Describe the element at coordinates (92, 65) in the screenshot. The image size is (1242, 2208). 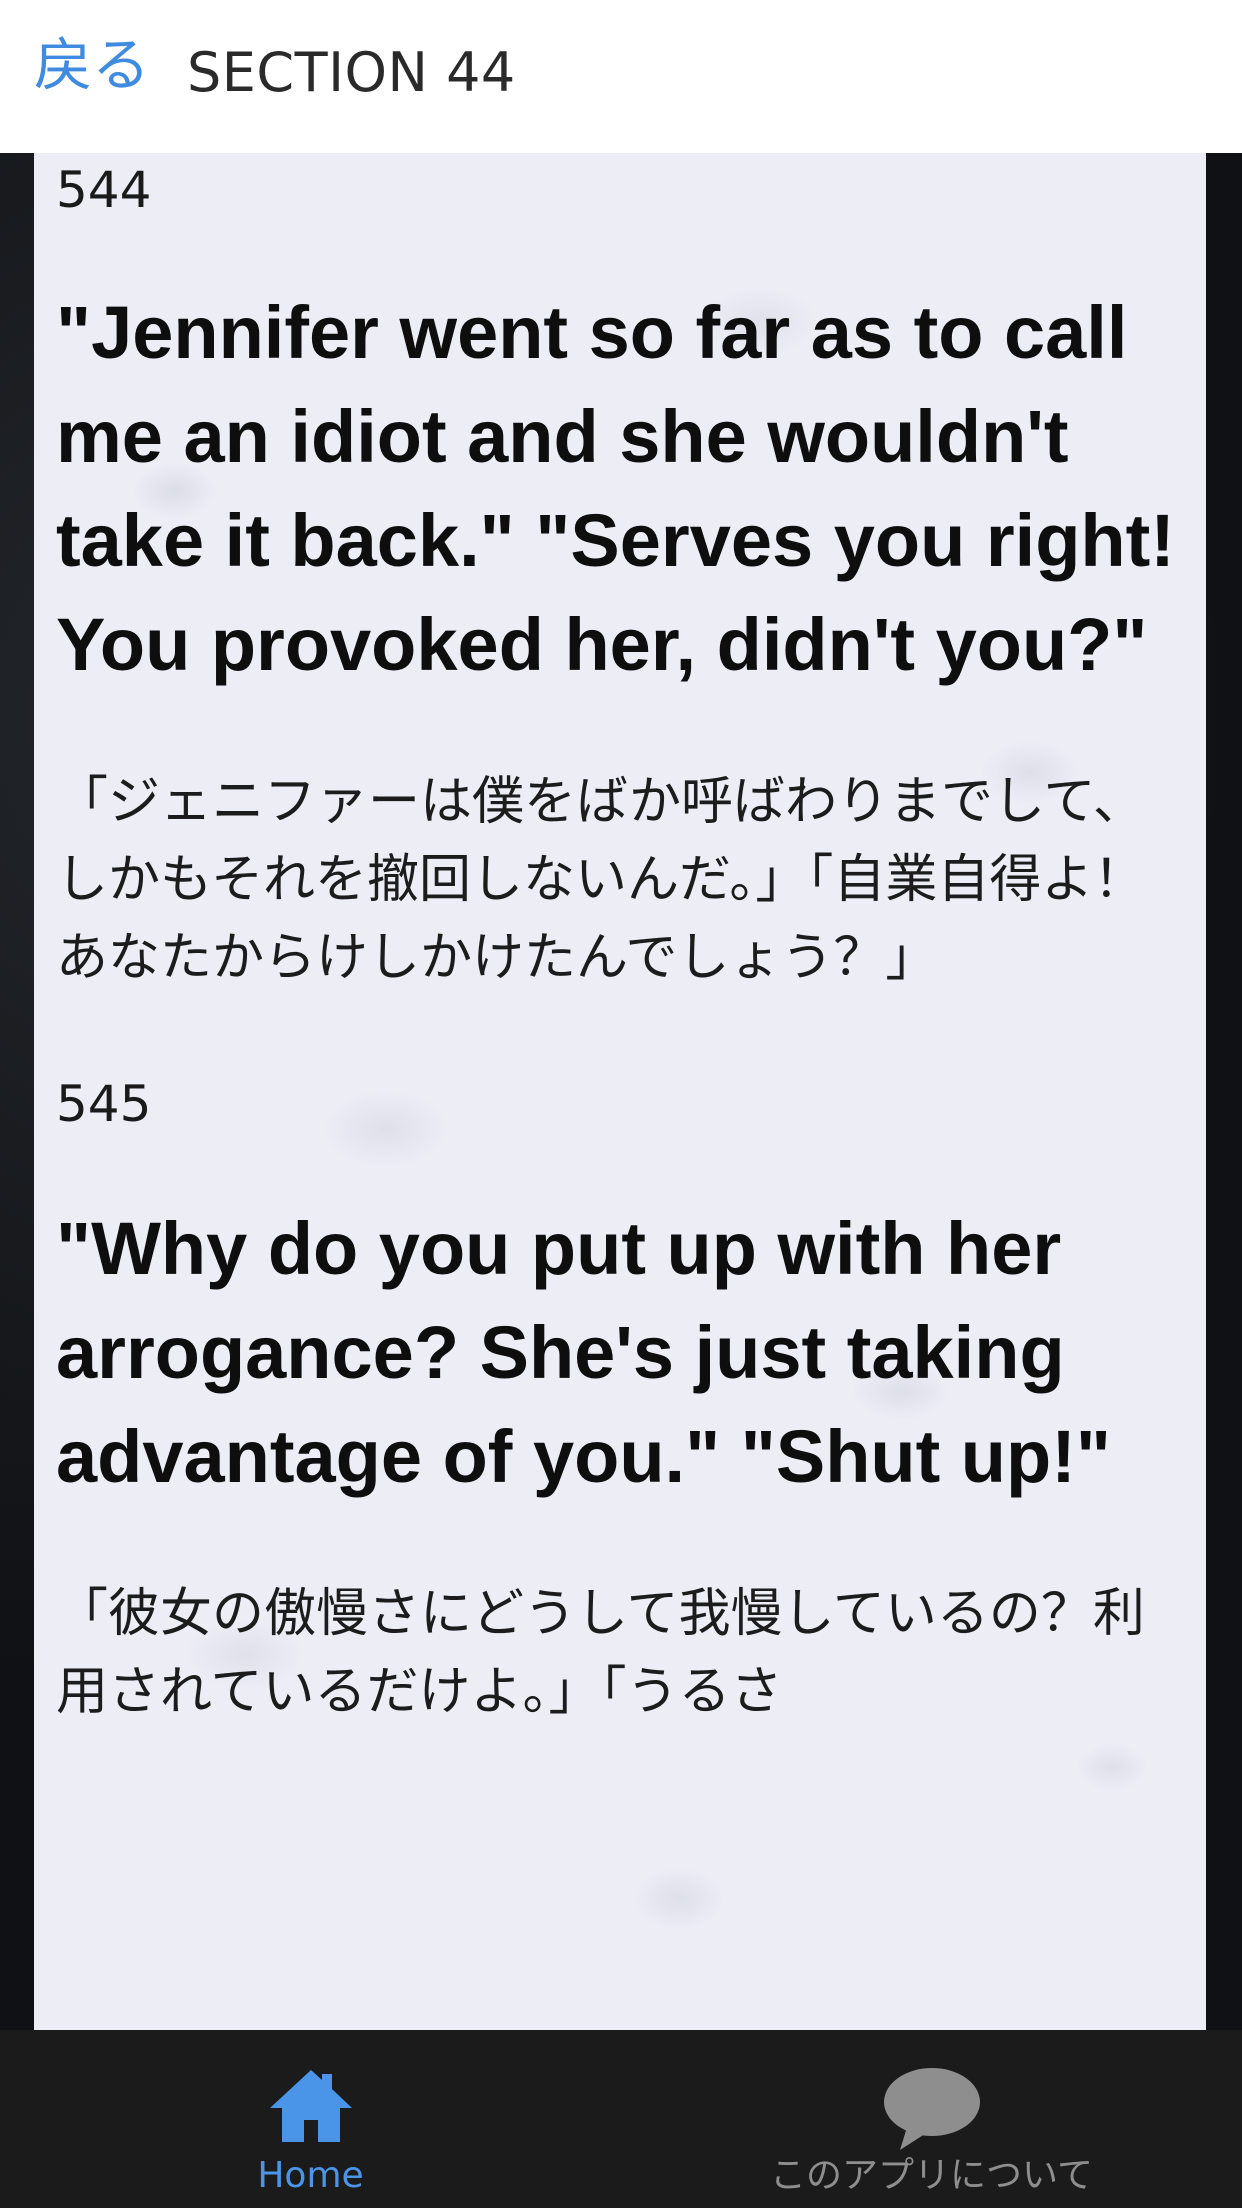
I see `back-button: 戻る` at that location.